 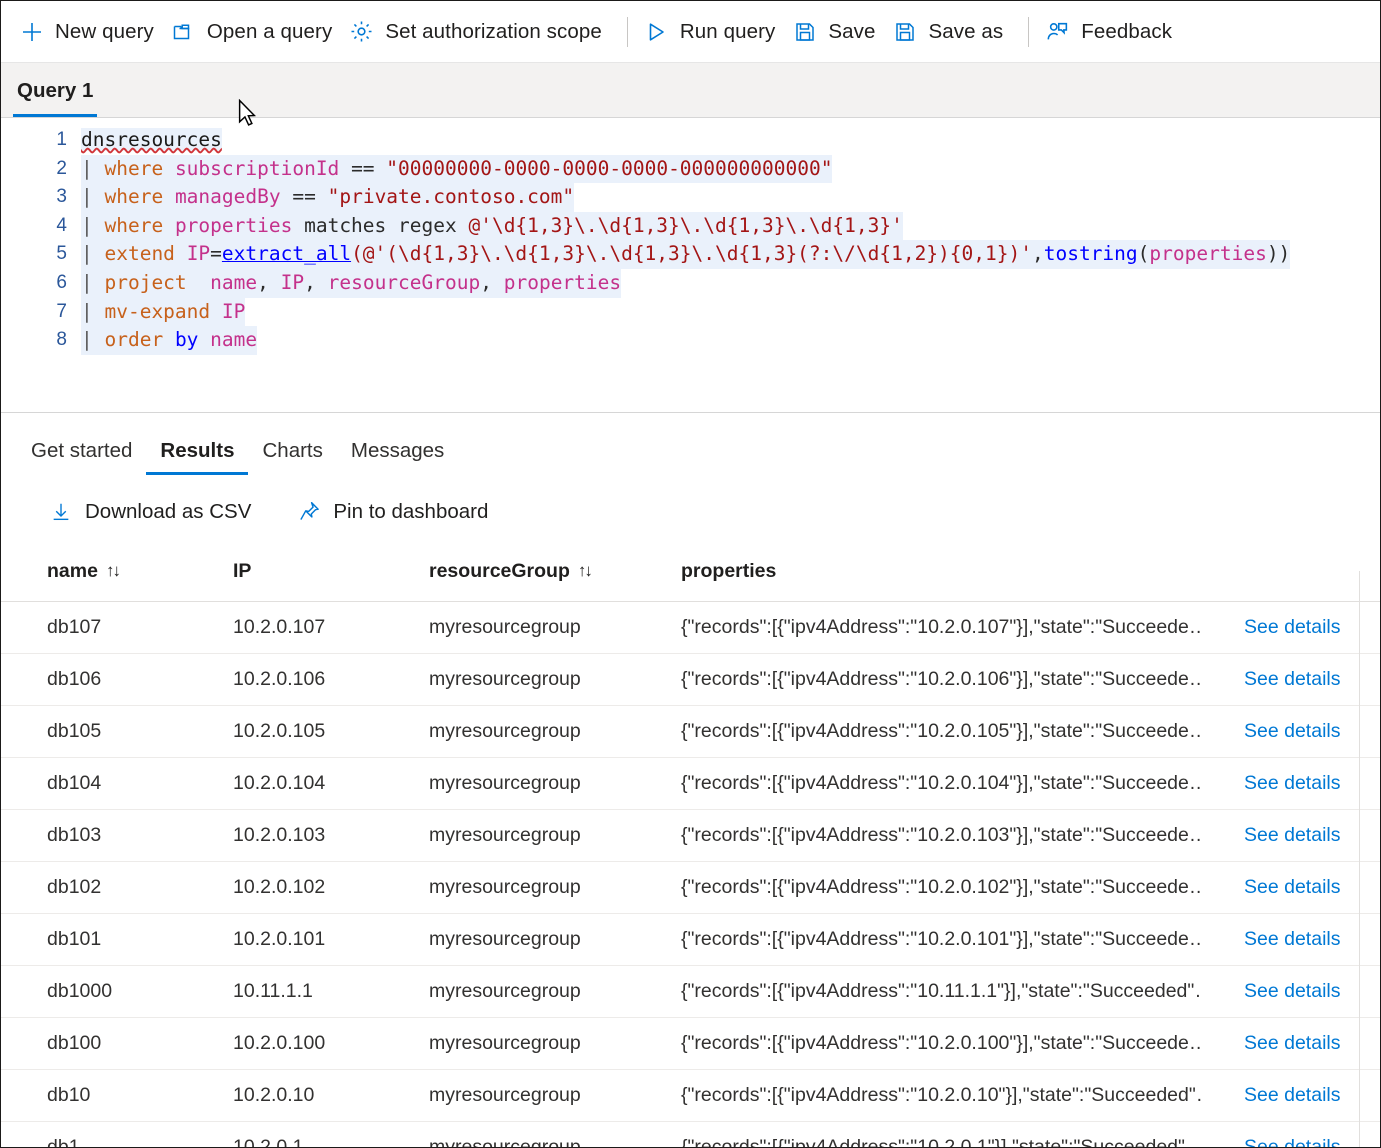 What do you see at coordinates (331, 574) in the screenshot?
I see `column-header-ip: IP` at bounding box center [331, 574].